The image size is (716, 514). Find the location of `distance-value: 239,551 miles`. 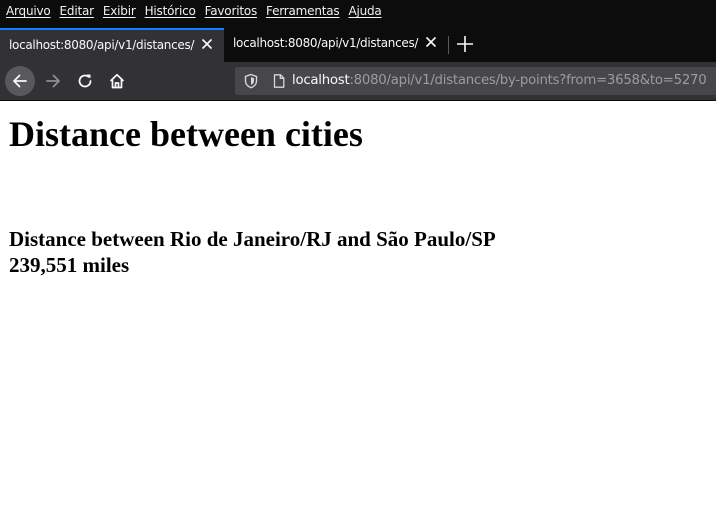

distance-value: 239,551 miles is located at coordinates (69, 265).